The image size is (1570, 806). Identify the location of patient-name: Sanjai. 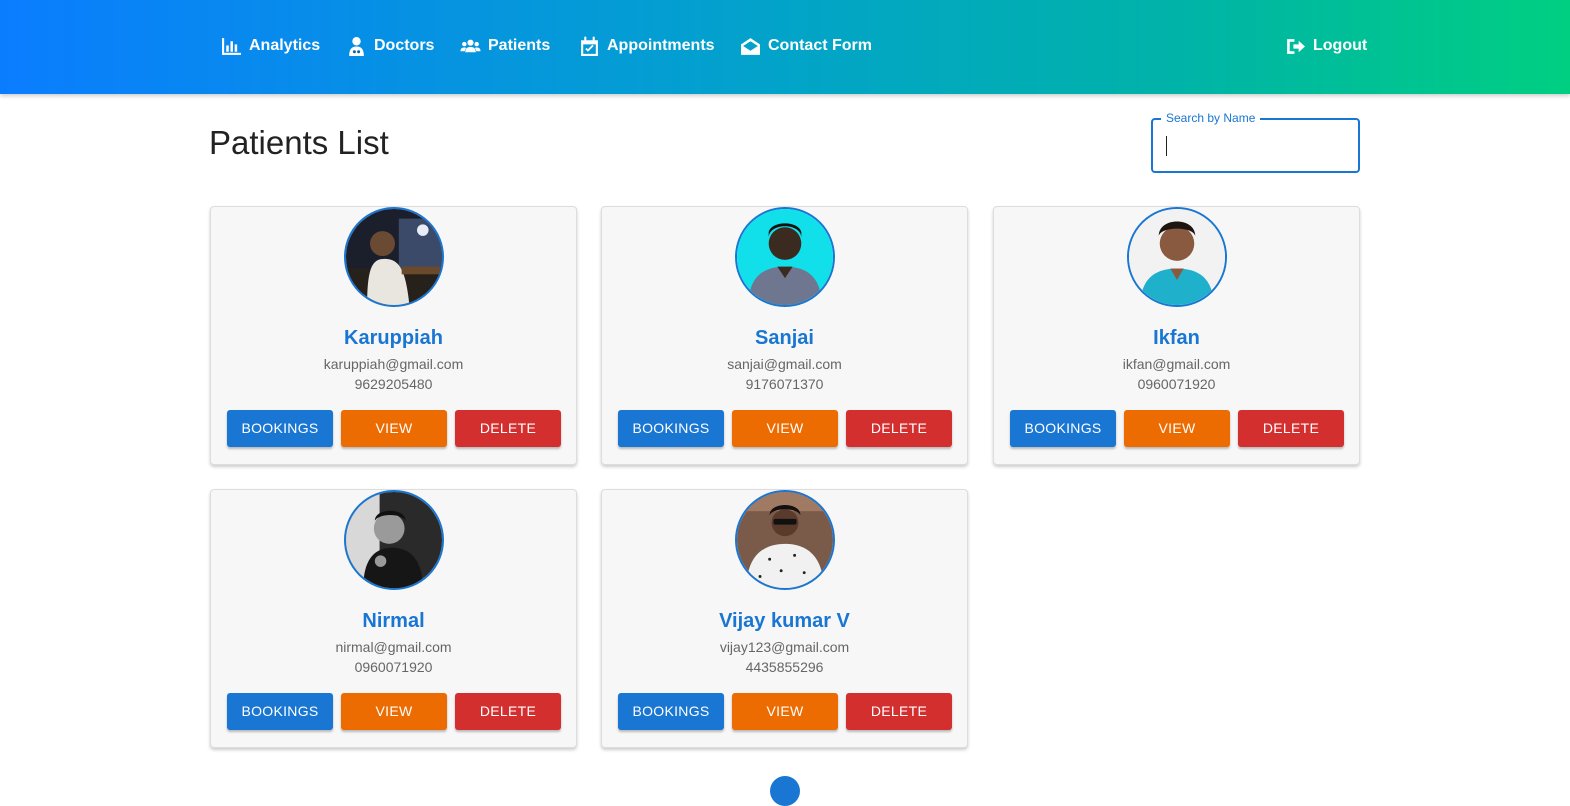
(784, 338).